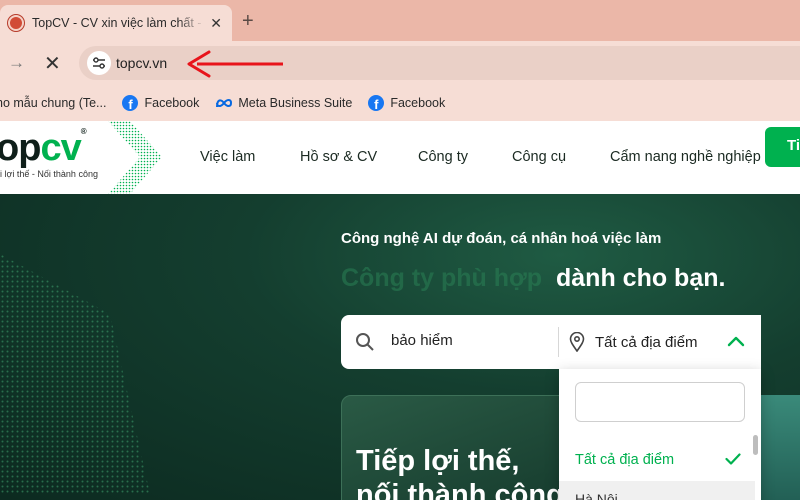  What do you see at coordinates (400, 63) in the screenshot?
I see `browser-toolbar: → ✕ topcv.vn` at bounding box center [400, 63].